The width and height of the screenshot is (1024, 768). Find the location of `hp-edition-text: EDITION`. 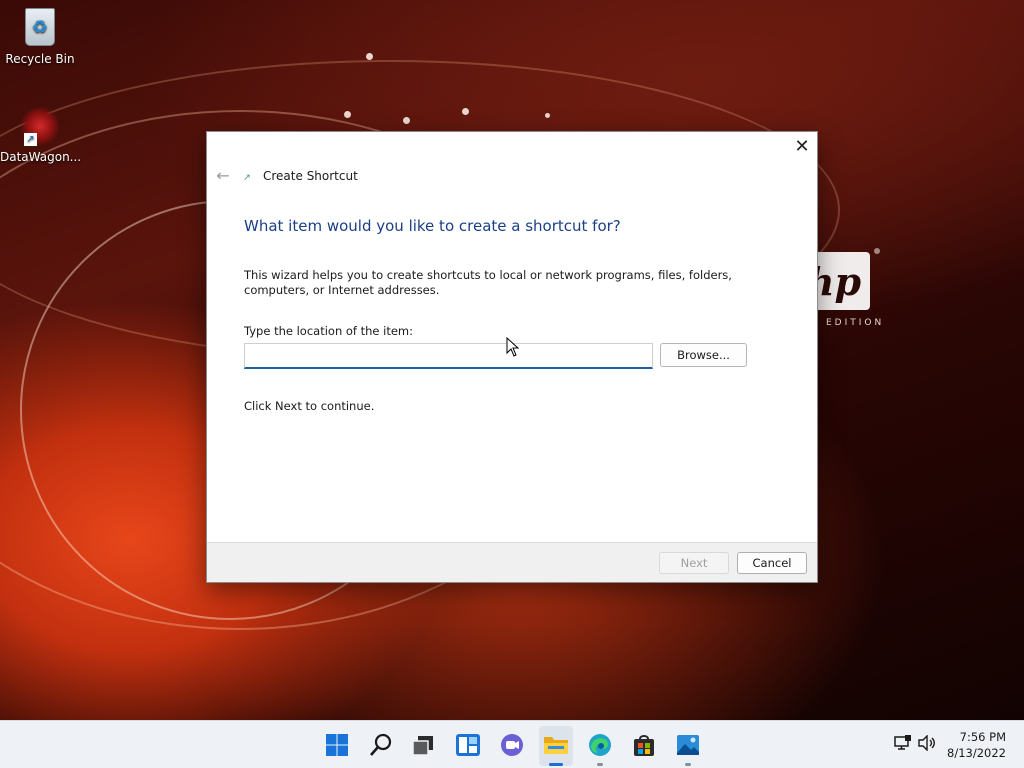

hp-edition-text: EDITION is located at coordinates (855, 323).